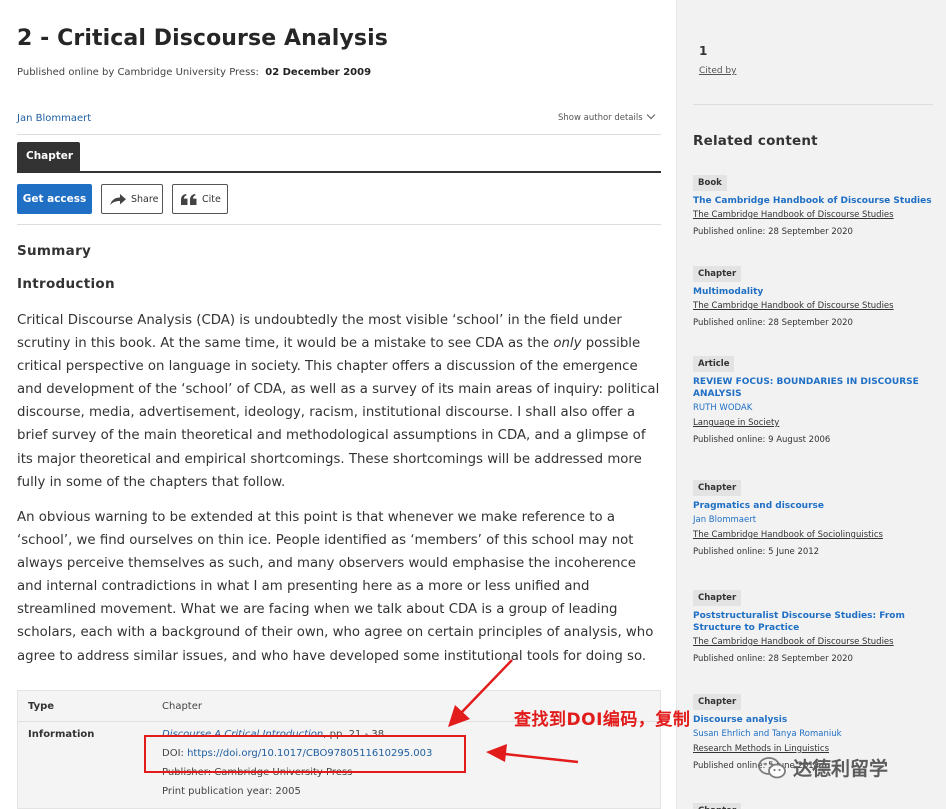 The image size is (946, 809). I want to click on wechat-icon, so click(772, 767).